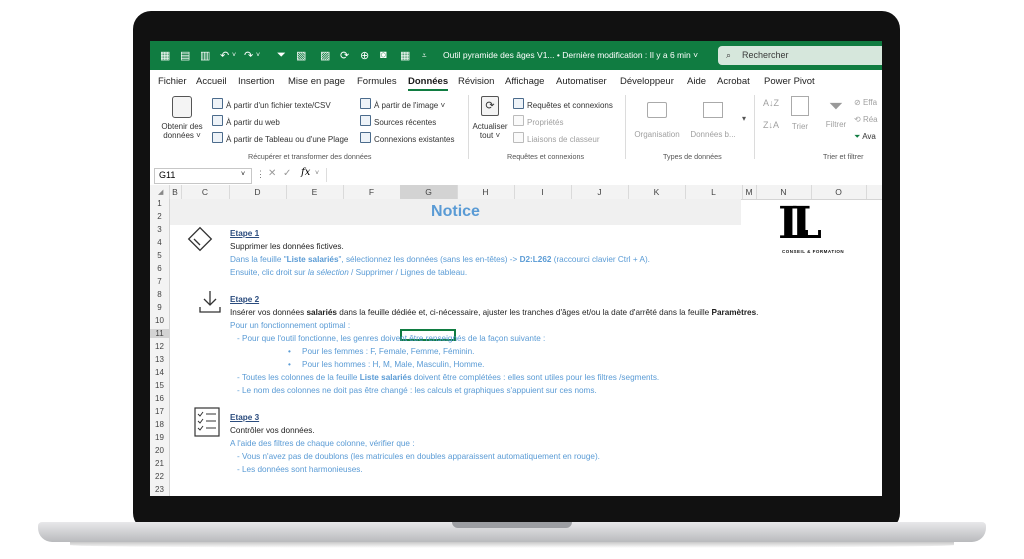  I want to click on sort-ascending-icon: A↓Z, so click(771, 103).